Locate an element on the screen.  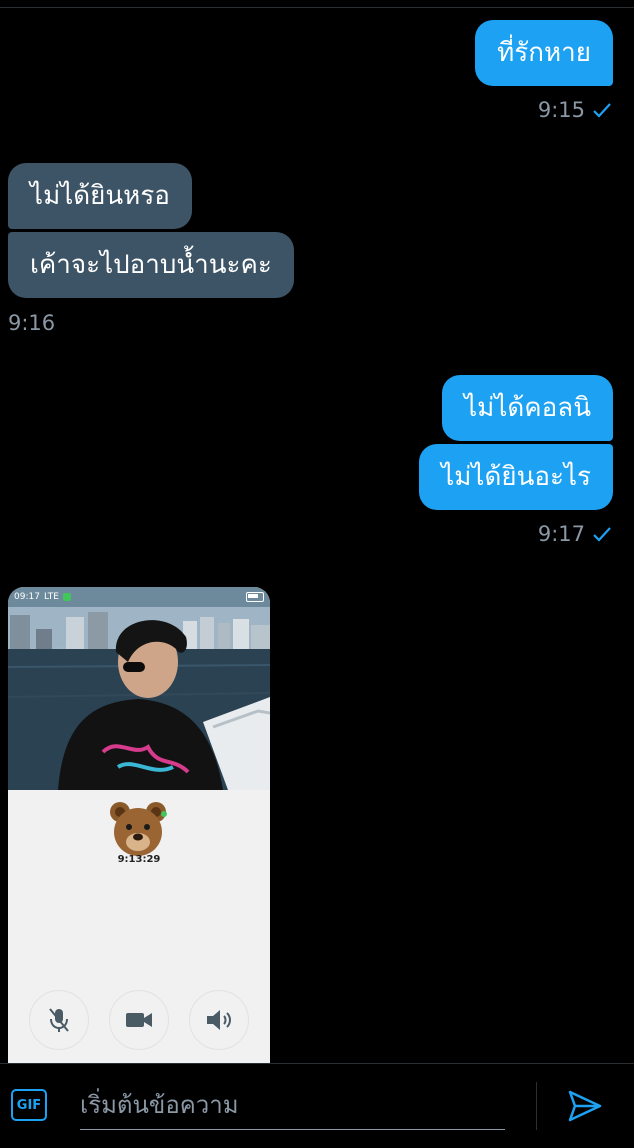
outgoing-message: ไม่ได้ยินอะไร is located at coordinates (516, 477).